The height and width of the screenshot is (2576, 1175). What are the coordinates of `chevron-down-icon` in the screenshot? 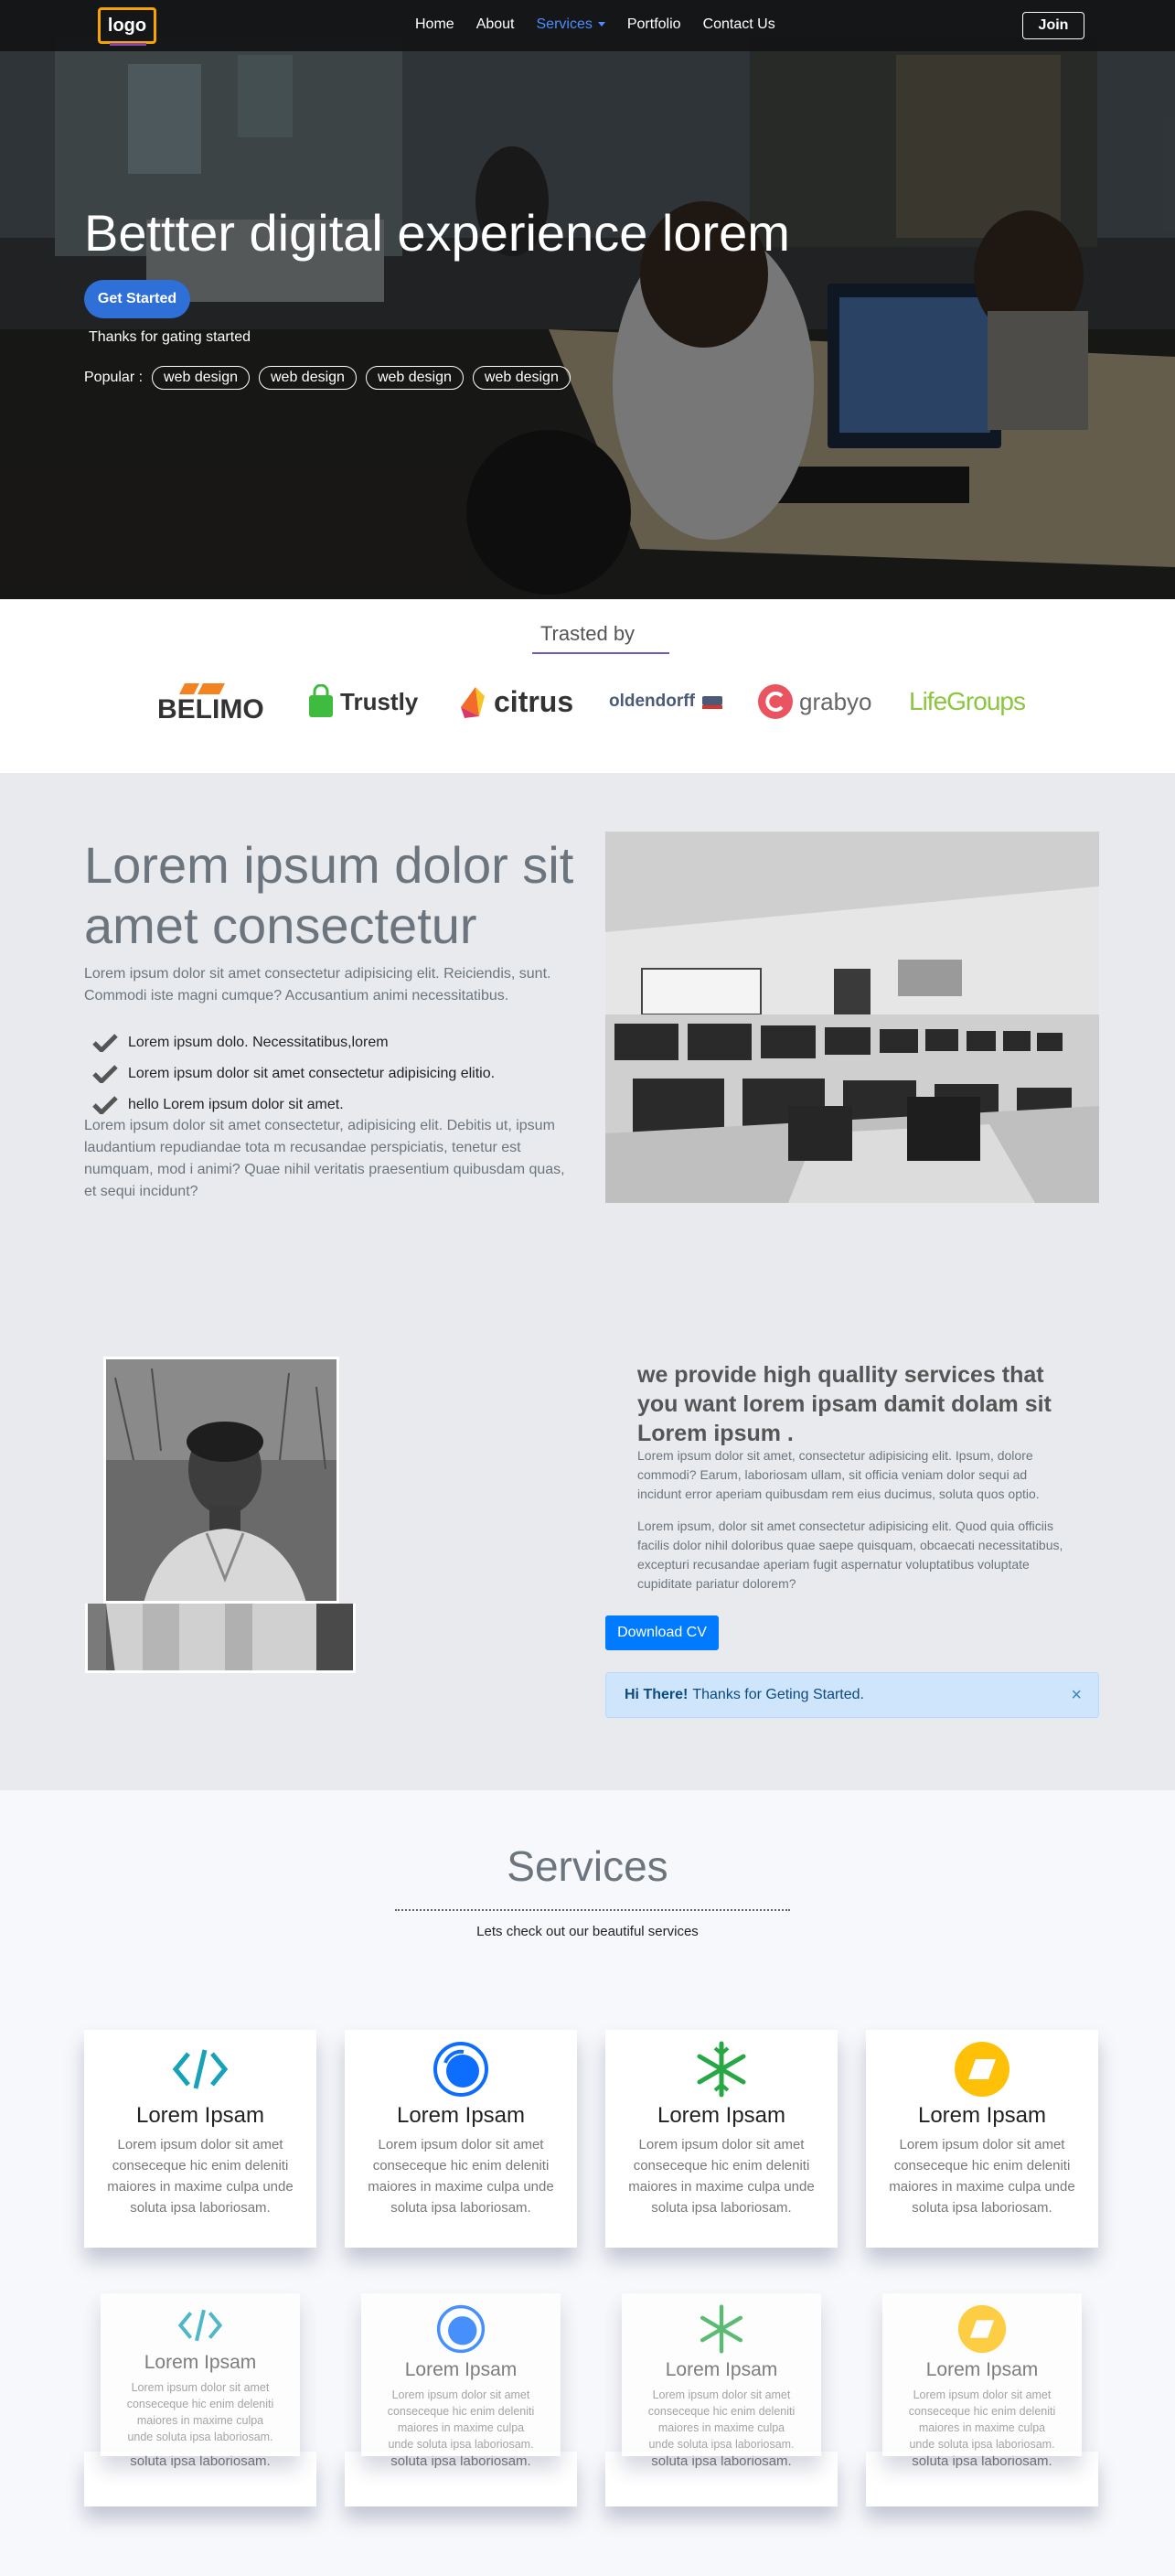 It's located at (601, 25).